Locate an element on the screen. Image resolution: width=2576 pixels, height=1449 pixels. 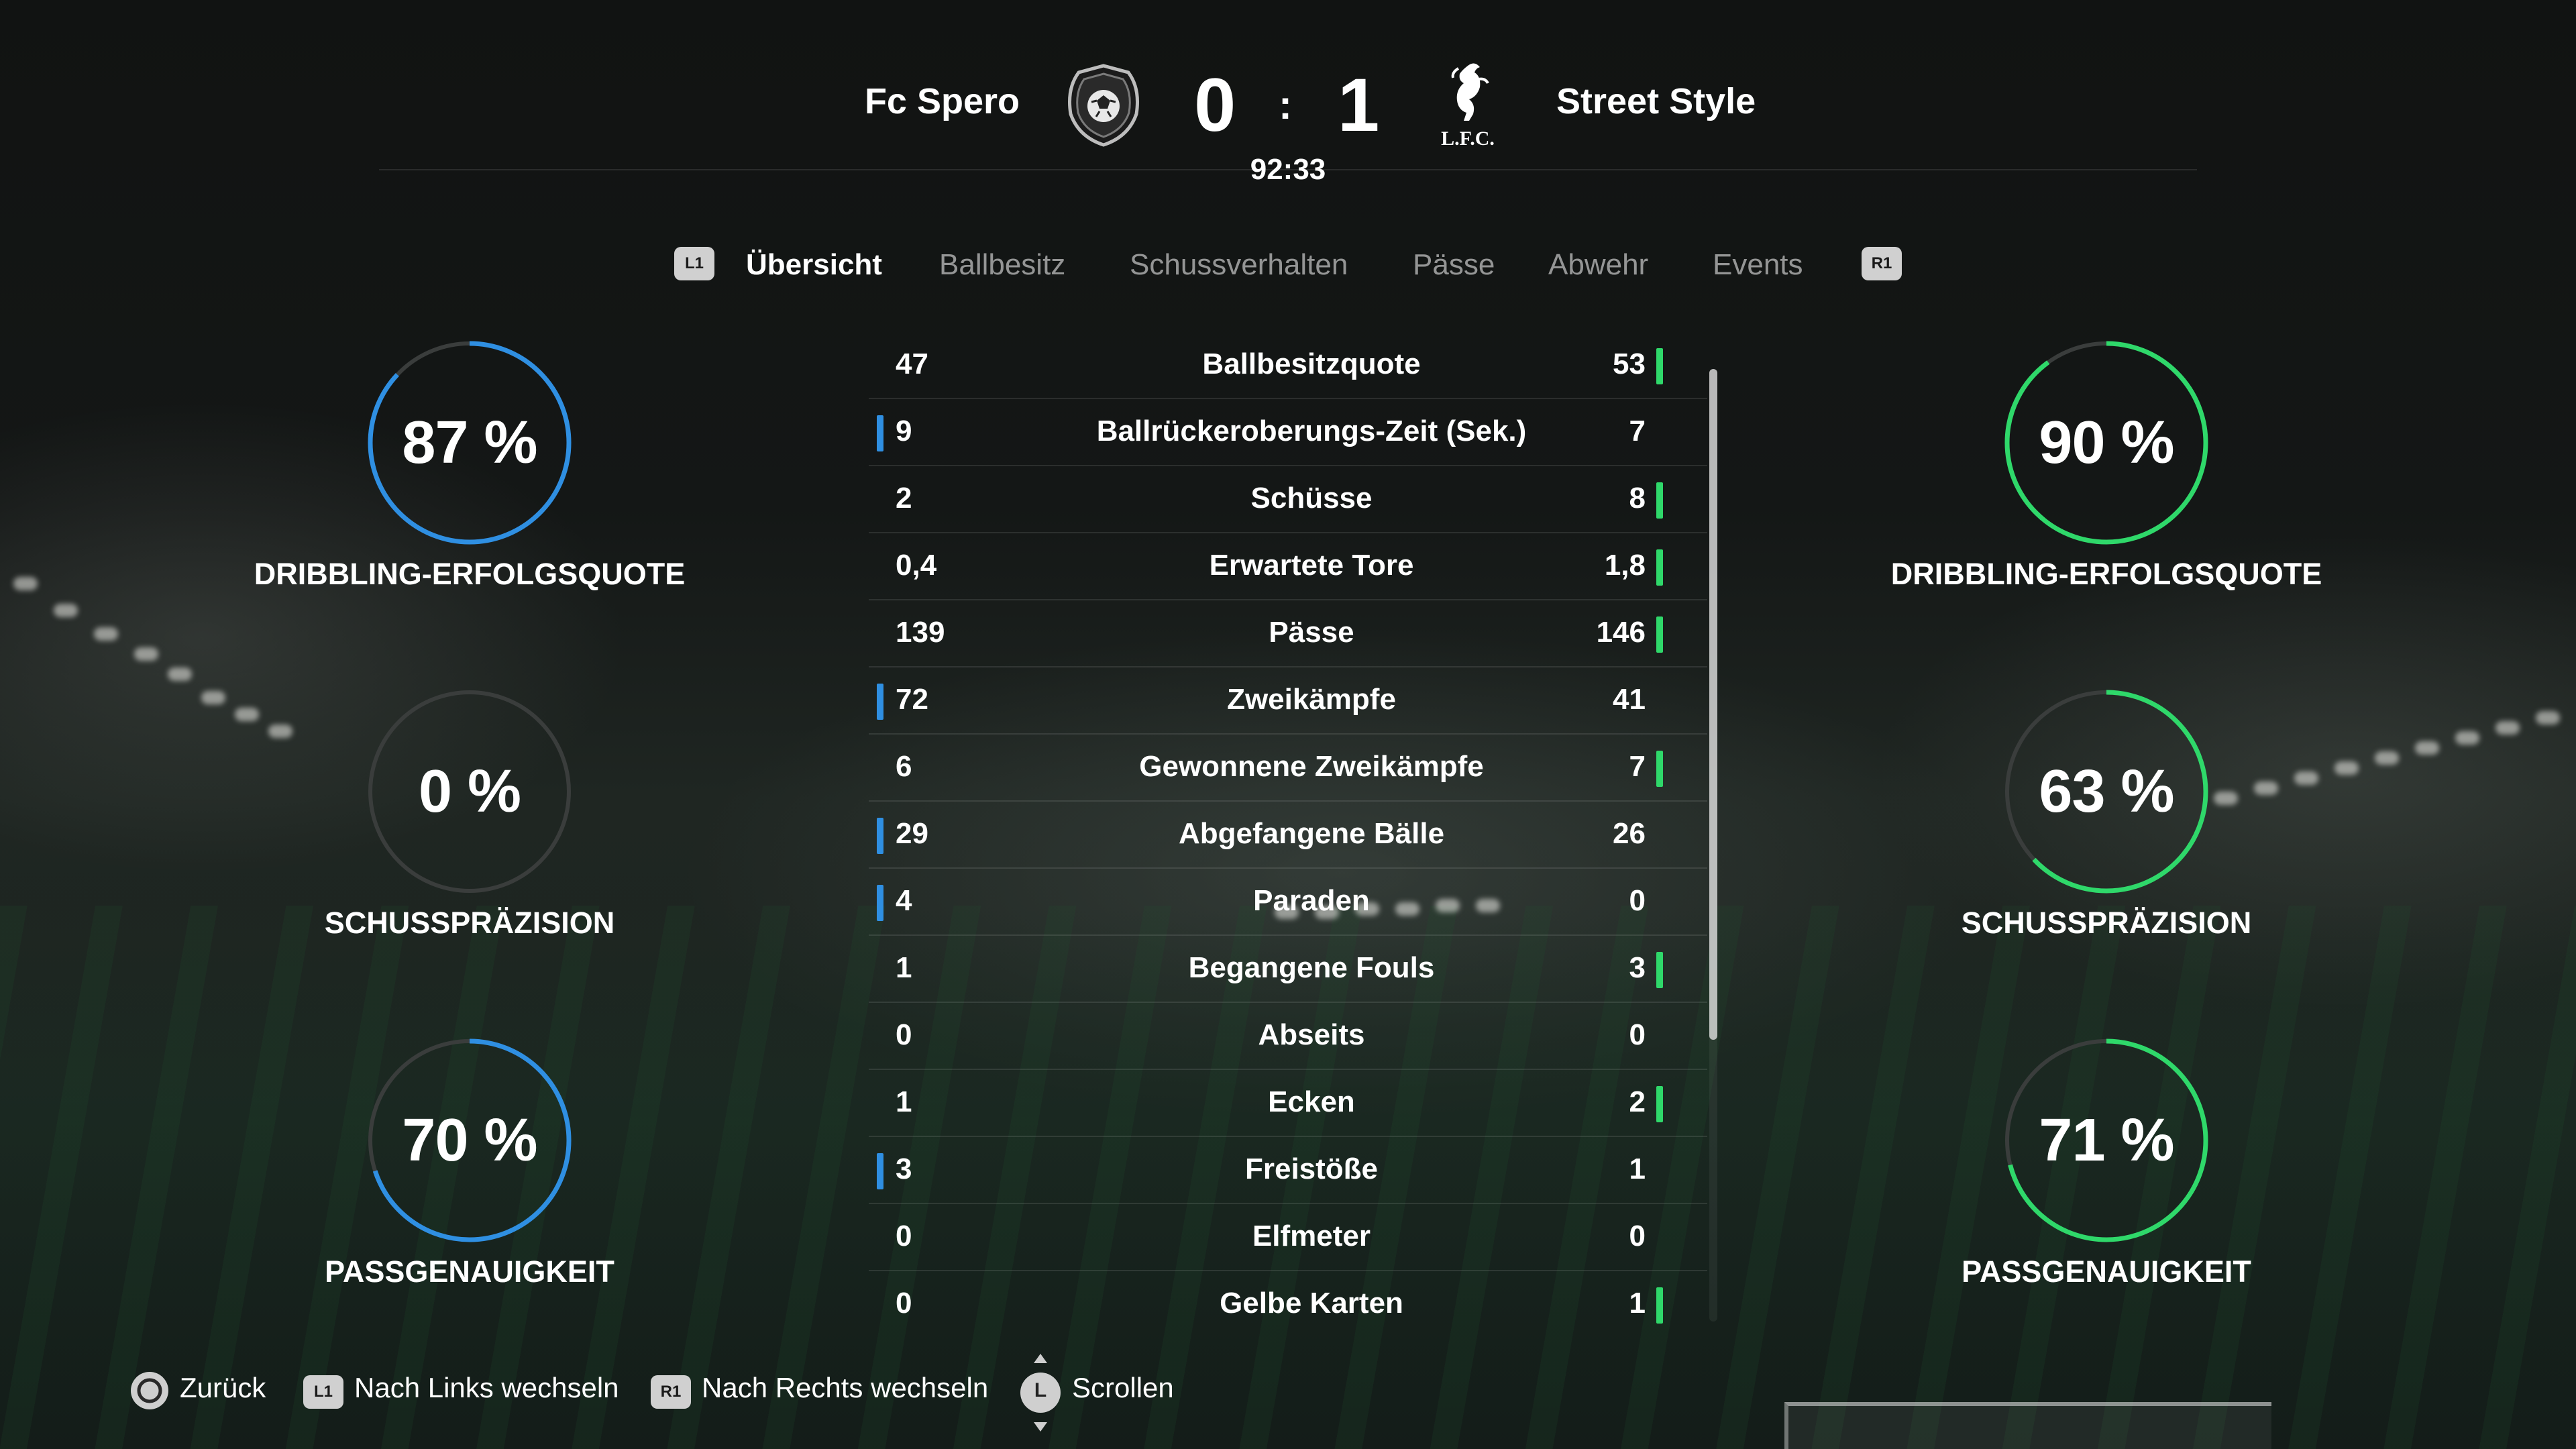
away-stat-value: 1 is located at coordinates (1637, 1168).